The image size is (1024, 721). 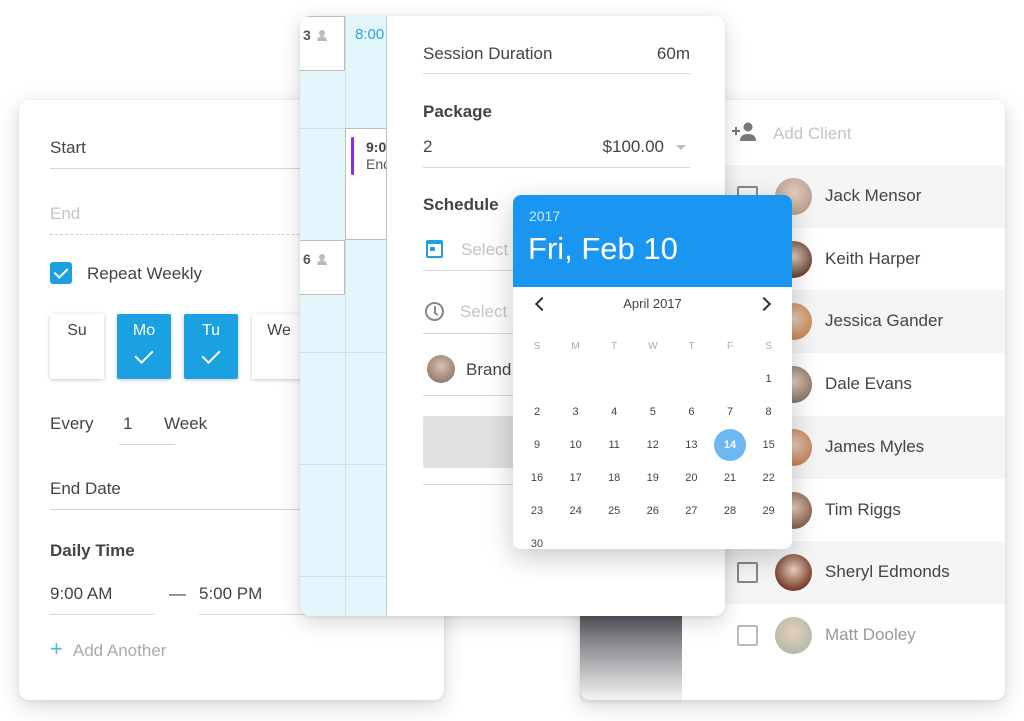 What do you see at coordinates (793, 635) in the screenshot?
I see `client-avatar` at bounding box center [793, 635].